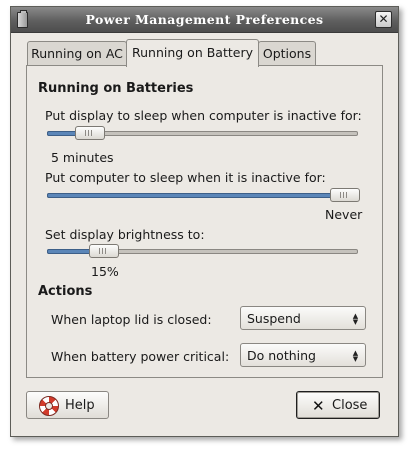 The width and height of the screenshot is (415, 457). I want to click on tab-running-on-ac: Running on AC, so click(77, 53).